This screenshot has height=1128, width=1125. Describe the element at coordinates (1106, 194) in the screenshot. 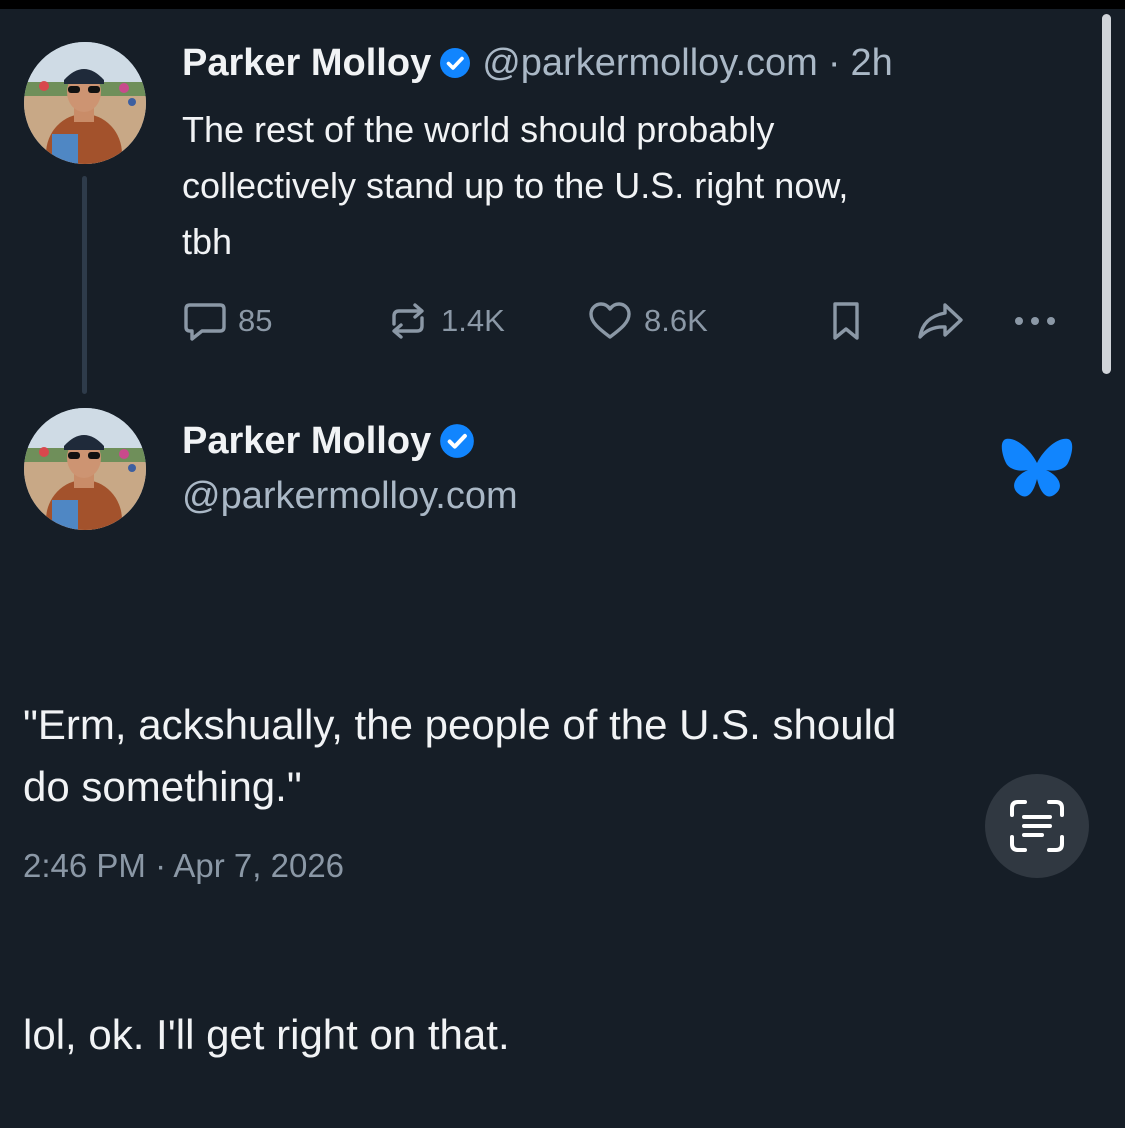

I see `scrollbar` at that location.